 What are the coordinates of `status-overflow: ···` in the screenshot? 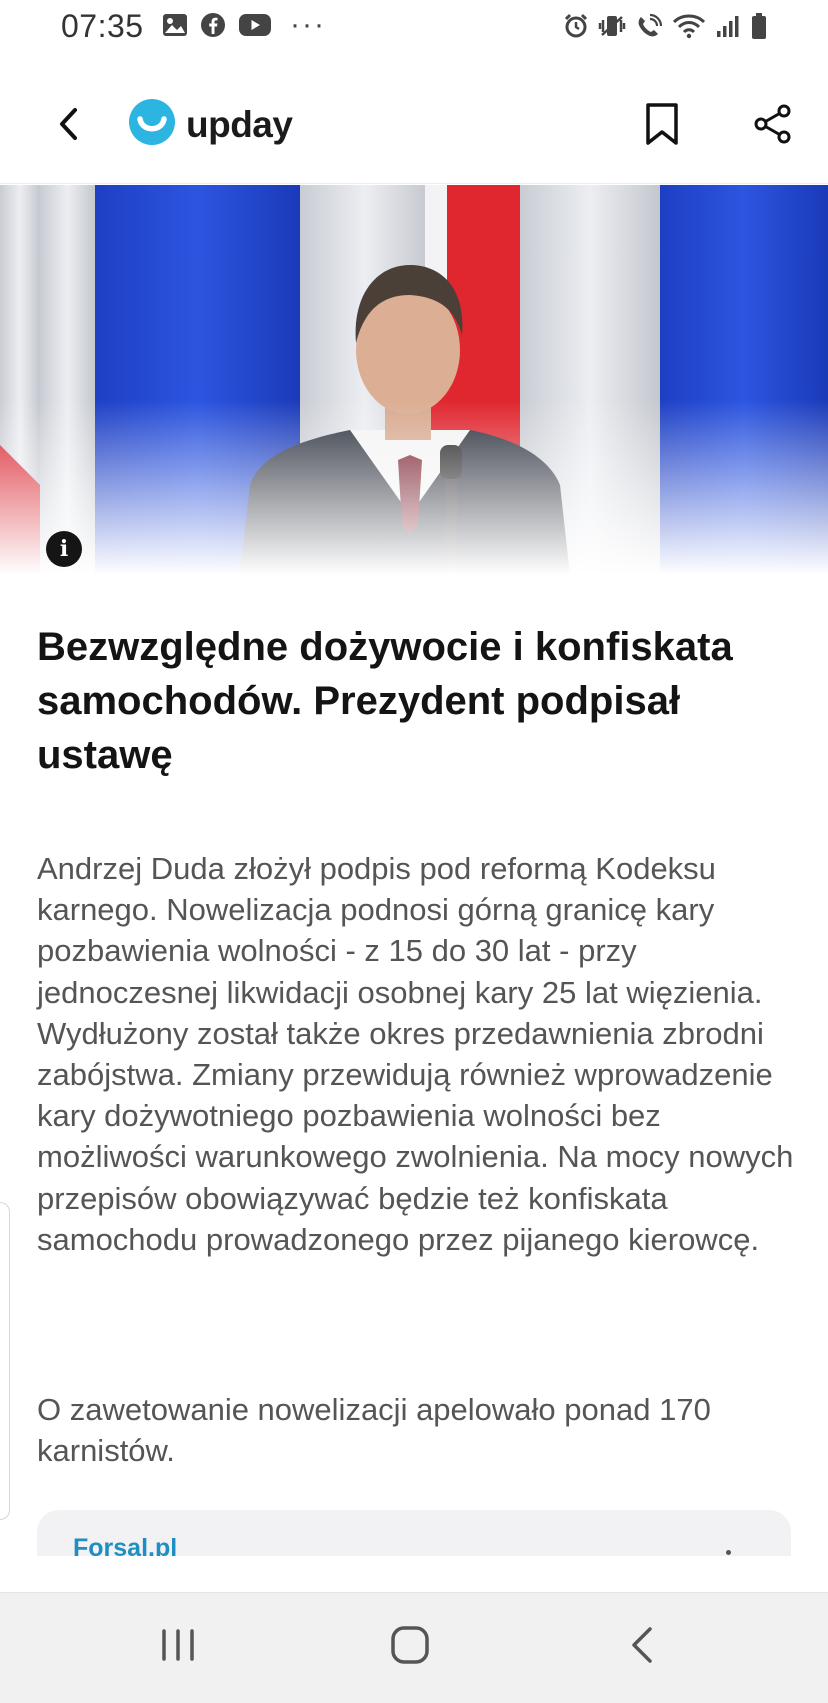 It's located at (308, 24).